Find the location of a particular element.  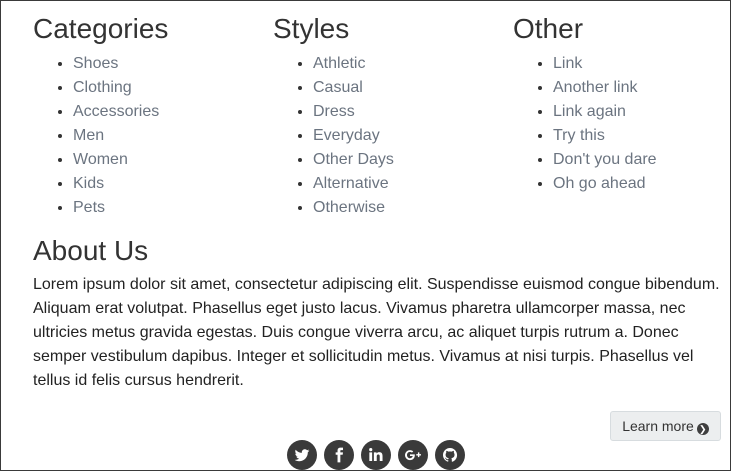

style-link-otherwise: Otherwise is located at coordinates (349, 207).